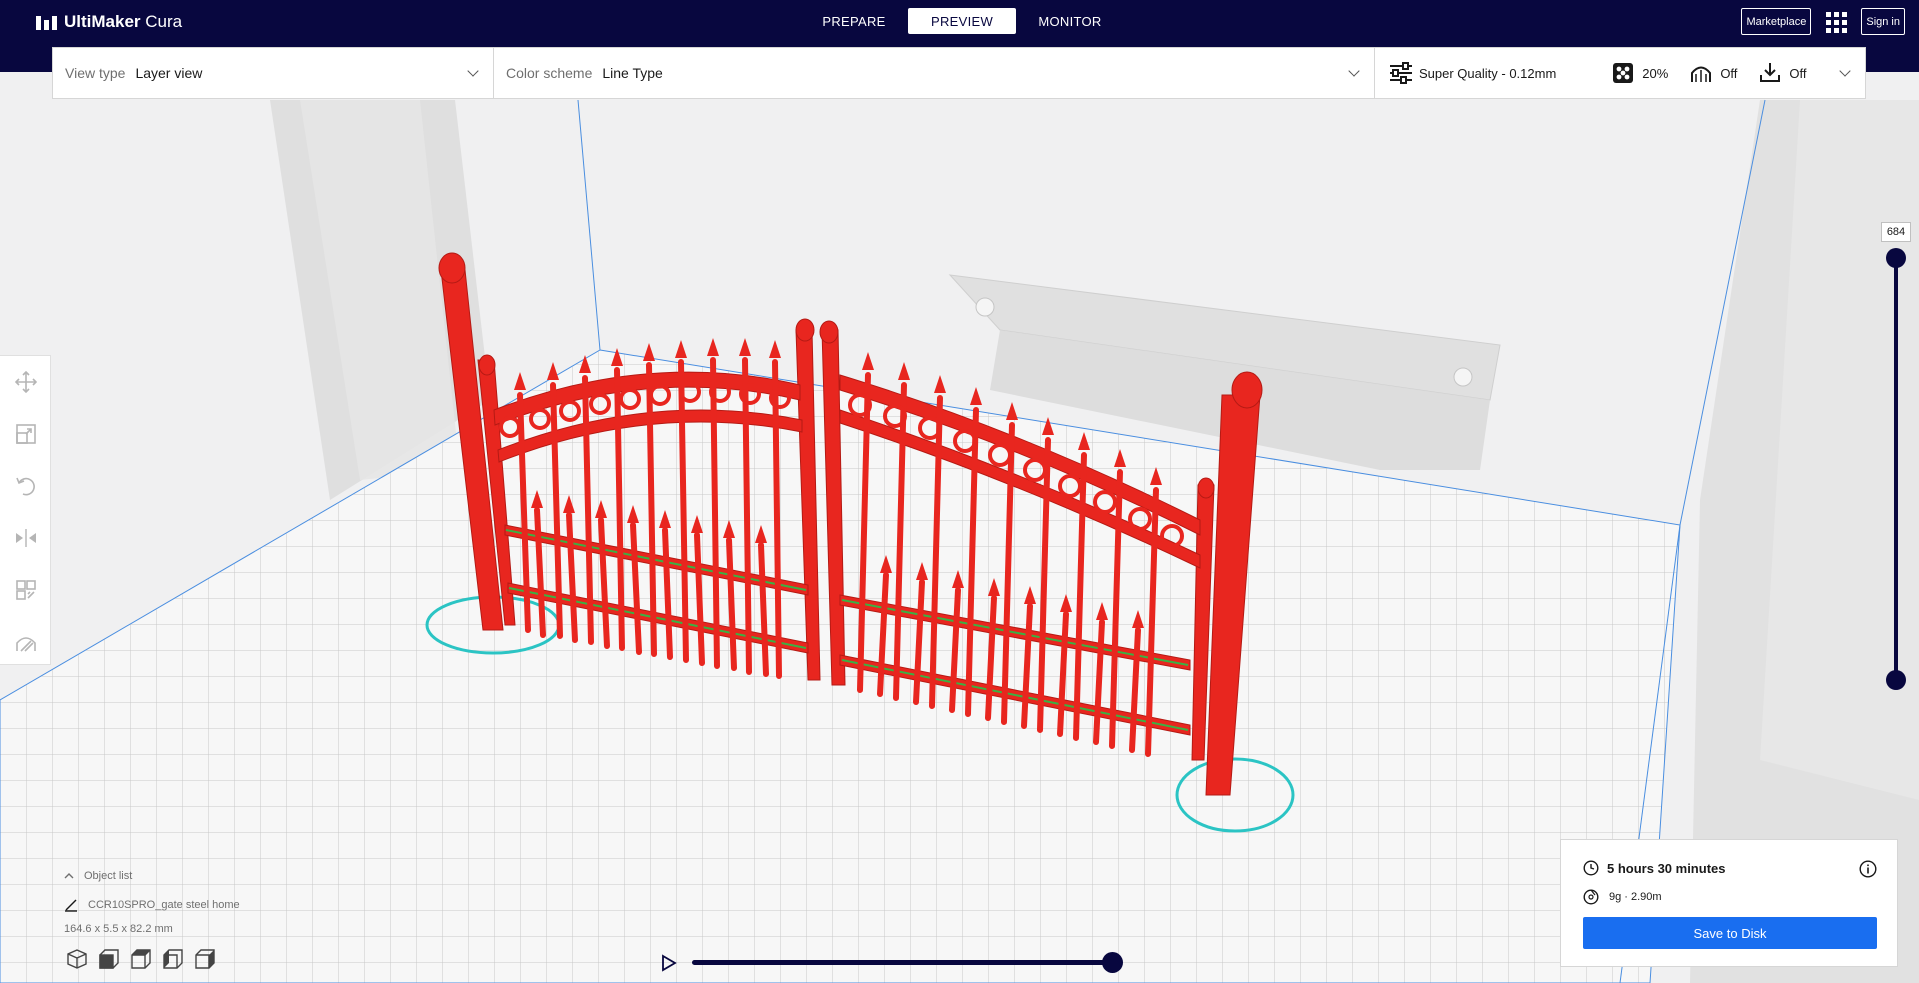 The width and height of the screenshot is (1919, 983). What do you see at coordinates (173, 959) in the screenshot?
I see `left-view-icon` at bounding box center [173, 959].